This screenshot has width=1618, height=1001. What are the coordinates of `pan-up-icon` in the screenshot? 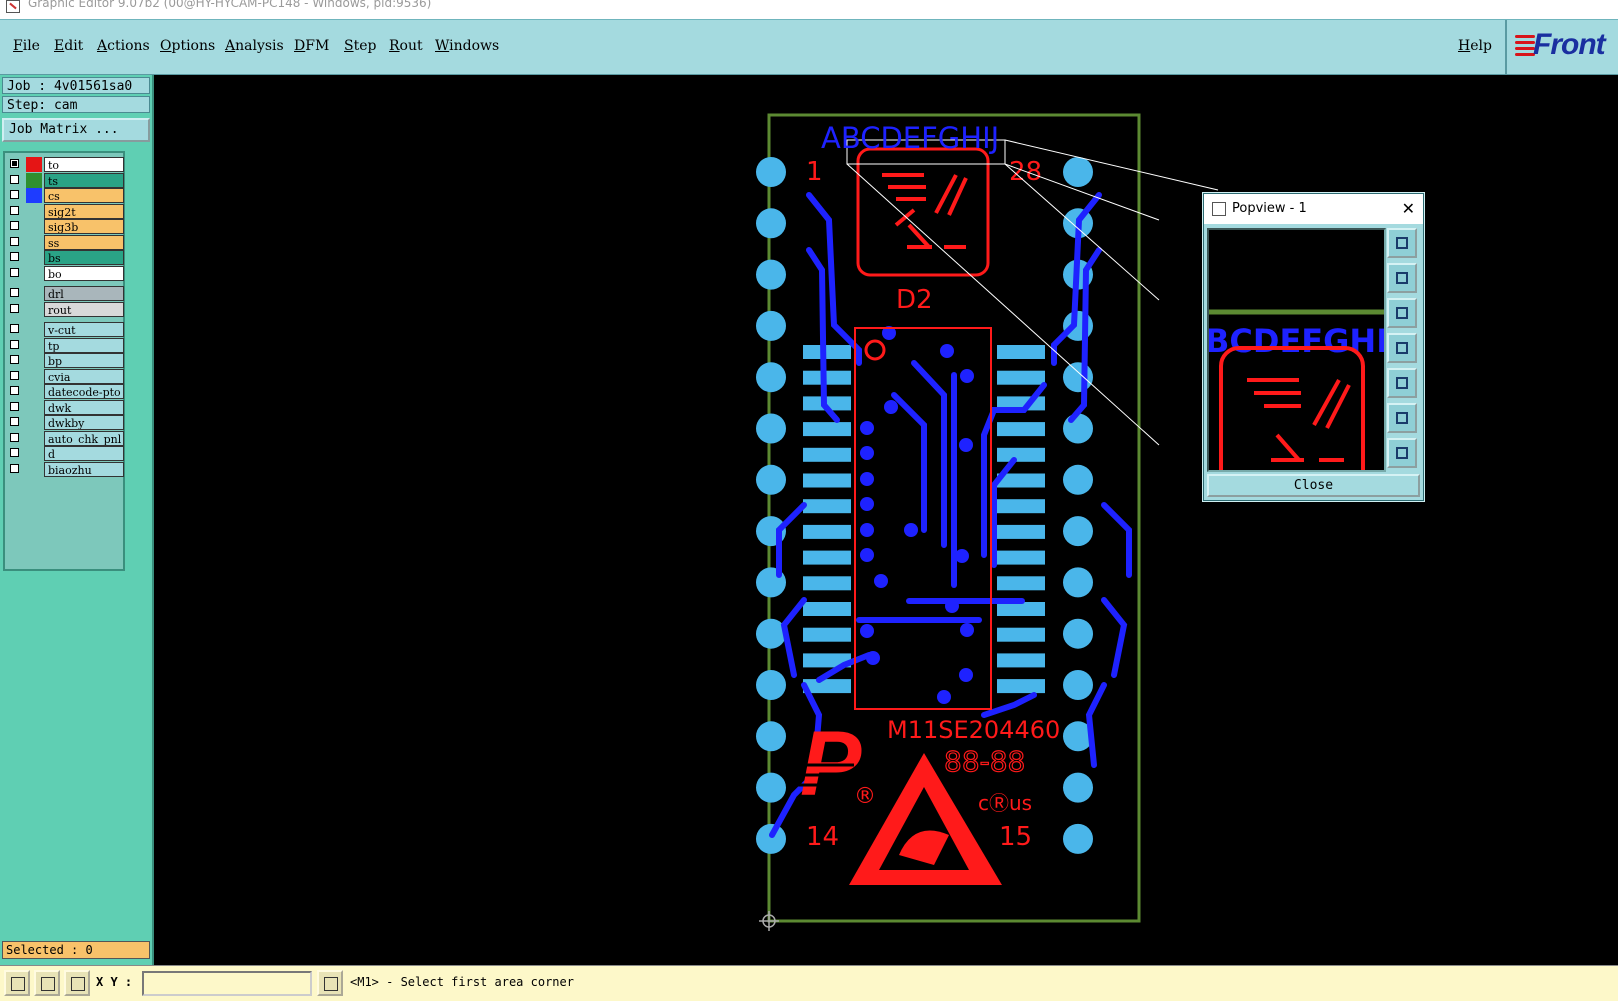 It's located at (1402, 278).